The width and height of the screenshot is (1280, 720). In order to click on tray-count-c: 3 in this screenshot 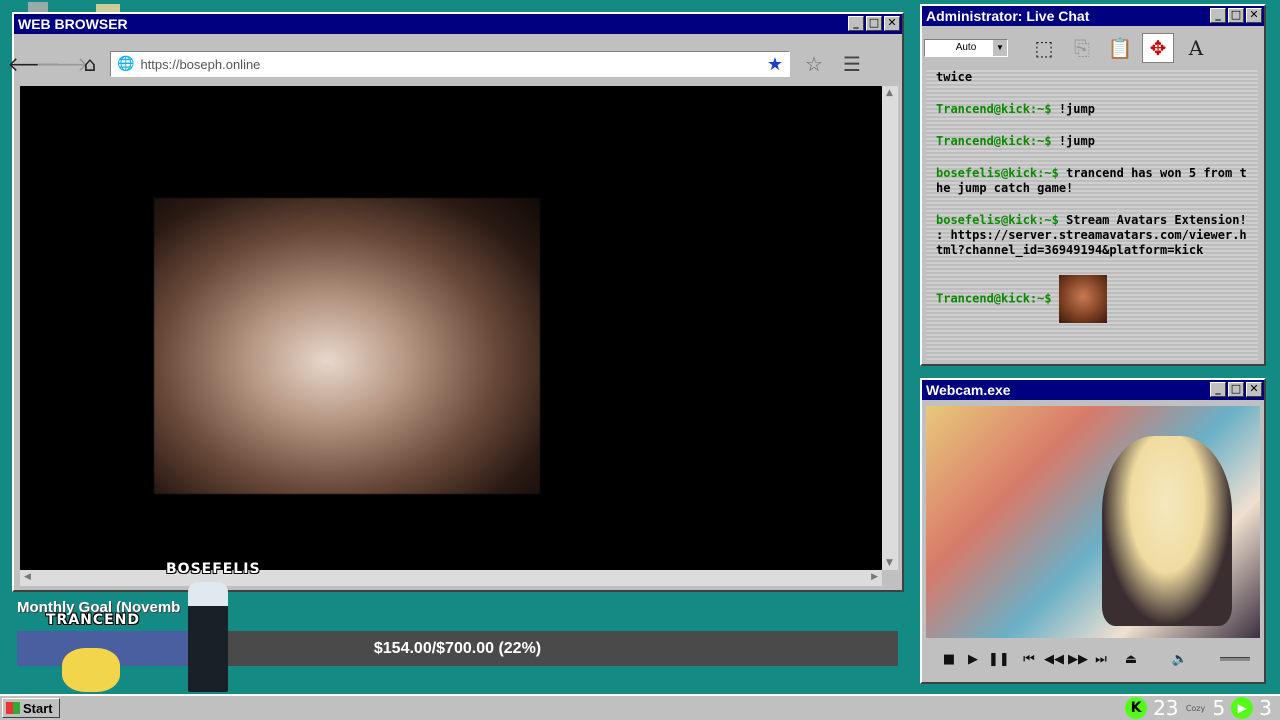, I will do `click(1265, 708)`.